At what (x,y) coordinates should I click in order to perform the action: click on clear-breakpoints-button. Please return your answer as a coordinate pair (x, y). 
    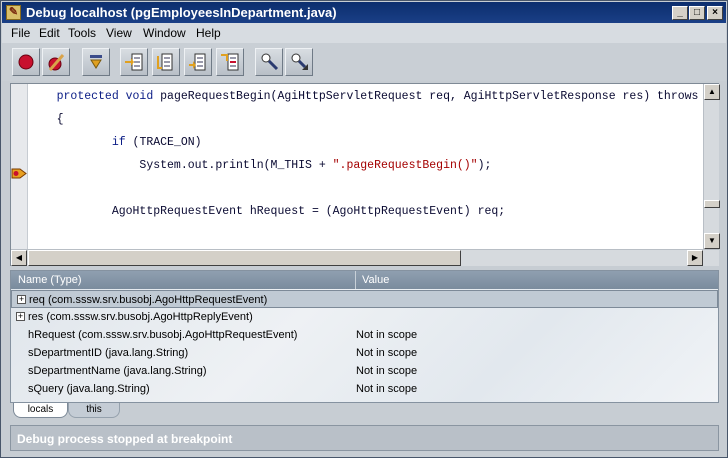
    Looking at the image, I should click on (56, 62).